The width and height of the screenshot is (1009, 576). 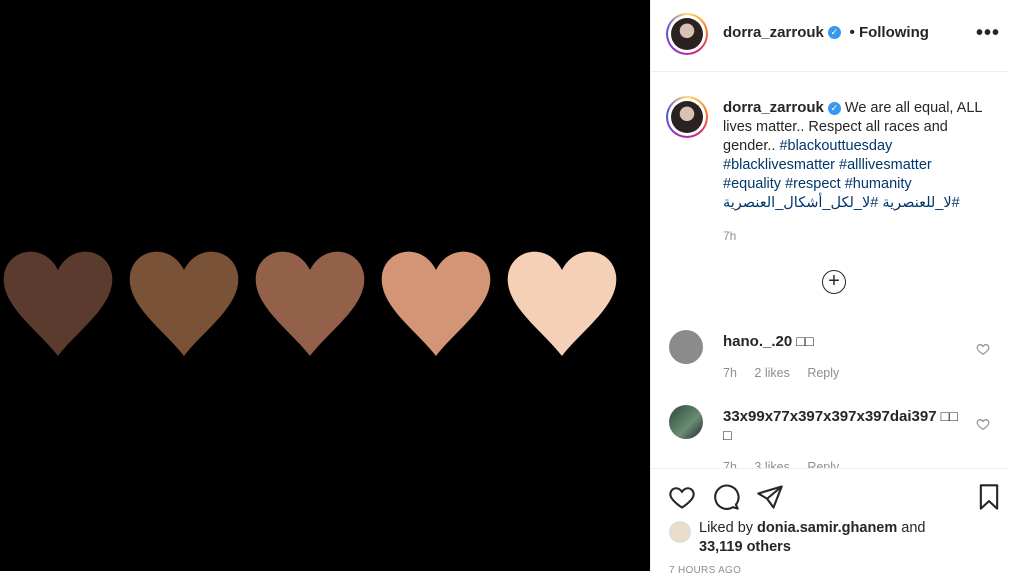 What do you see at coordinates (771, 373) in the screenshot?
I see `comment-likes: 2 likes` at bounding box center [771, 373].